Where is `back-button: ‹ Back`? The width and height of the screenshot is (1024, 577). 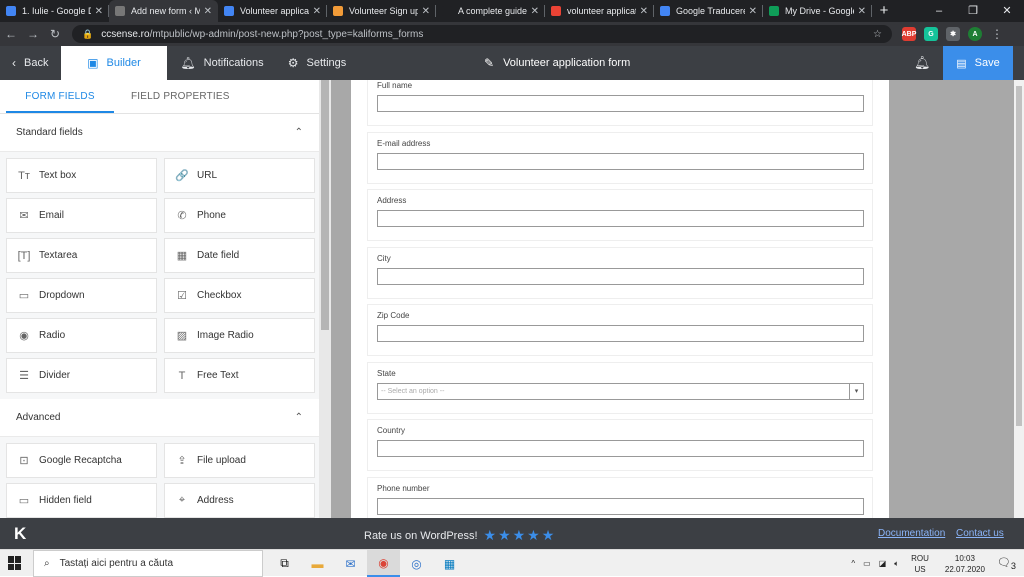 back-button: ‹ Back is located at coordinates (30, 63).